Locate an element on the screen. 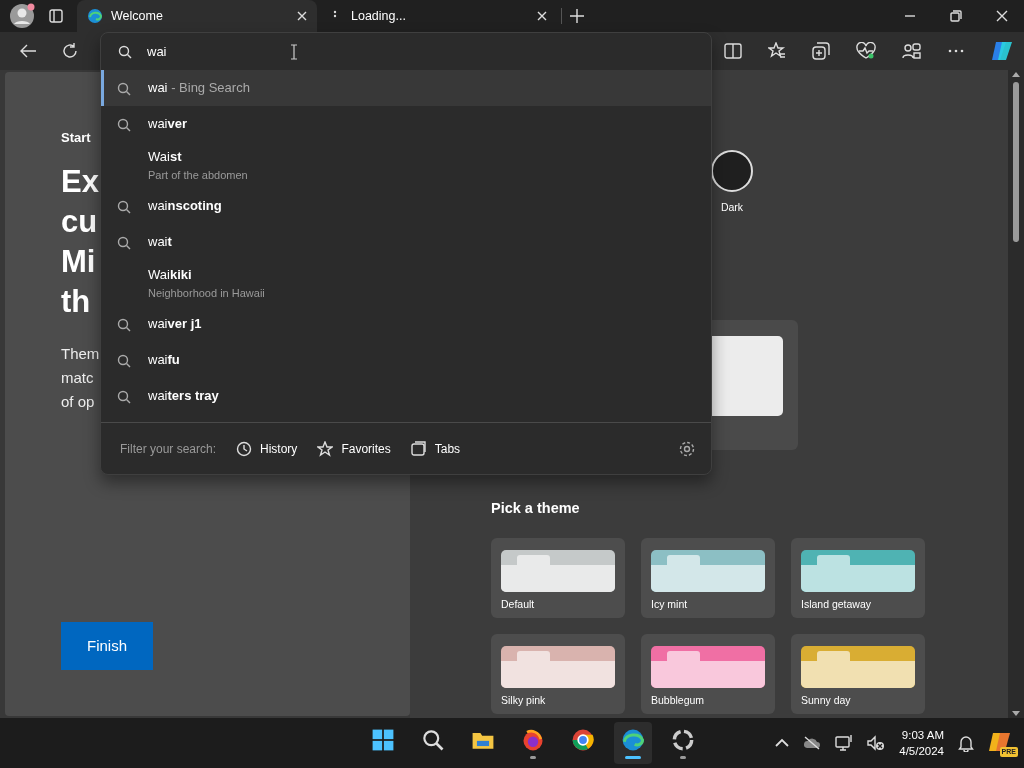 The height and width of the screenshot is (768, 1024). settings-icon is located at coordinates (687, 448).